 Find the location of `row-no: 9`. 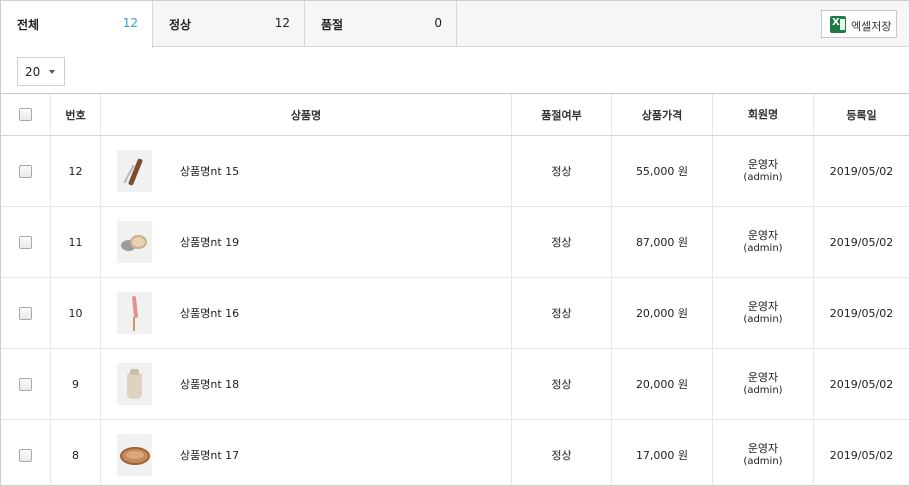

row-no: 9 is located at coordinates (76, 384).